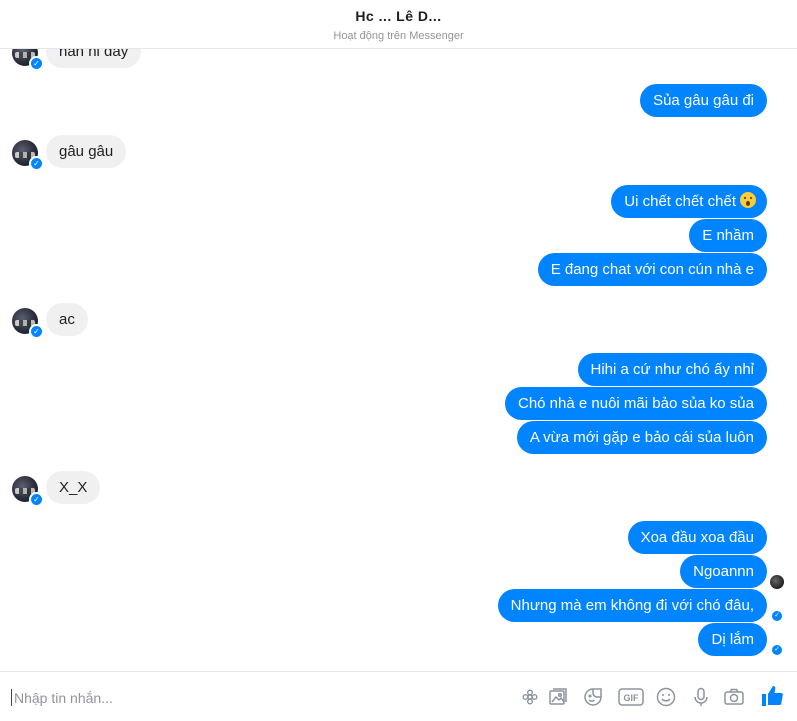 The image size is (797, 721). What do you see at coordinates (94, 58) in the screenshot?
I see `incoming-message: nan nỉ đây` at bounding box center [94, 58].